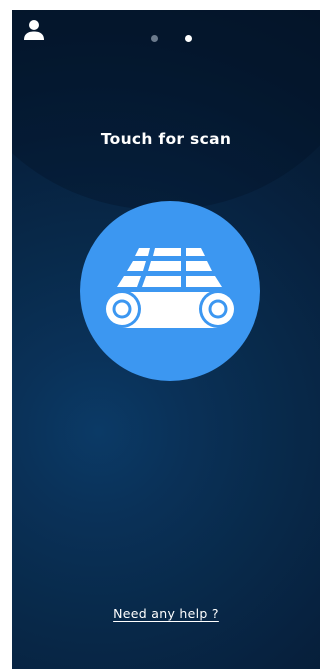  I want to click on page-dot-2-active, so click(188, 38).